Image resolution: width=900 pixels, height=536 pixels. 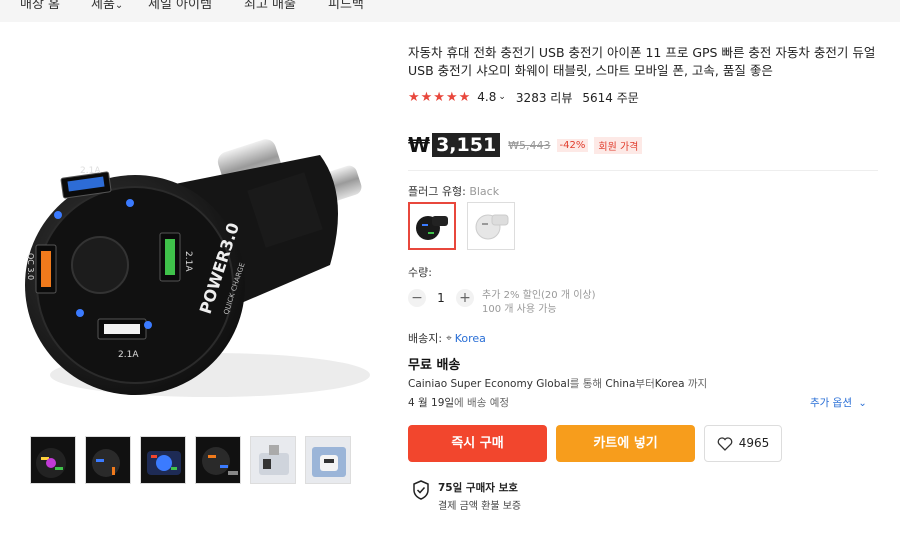 What do you see at coordinates (434, 365) in the screenshot?
I see `shipping-title: 무료 배송` at bounding box center [434, 365].